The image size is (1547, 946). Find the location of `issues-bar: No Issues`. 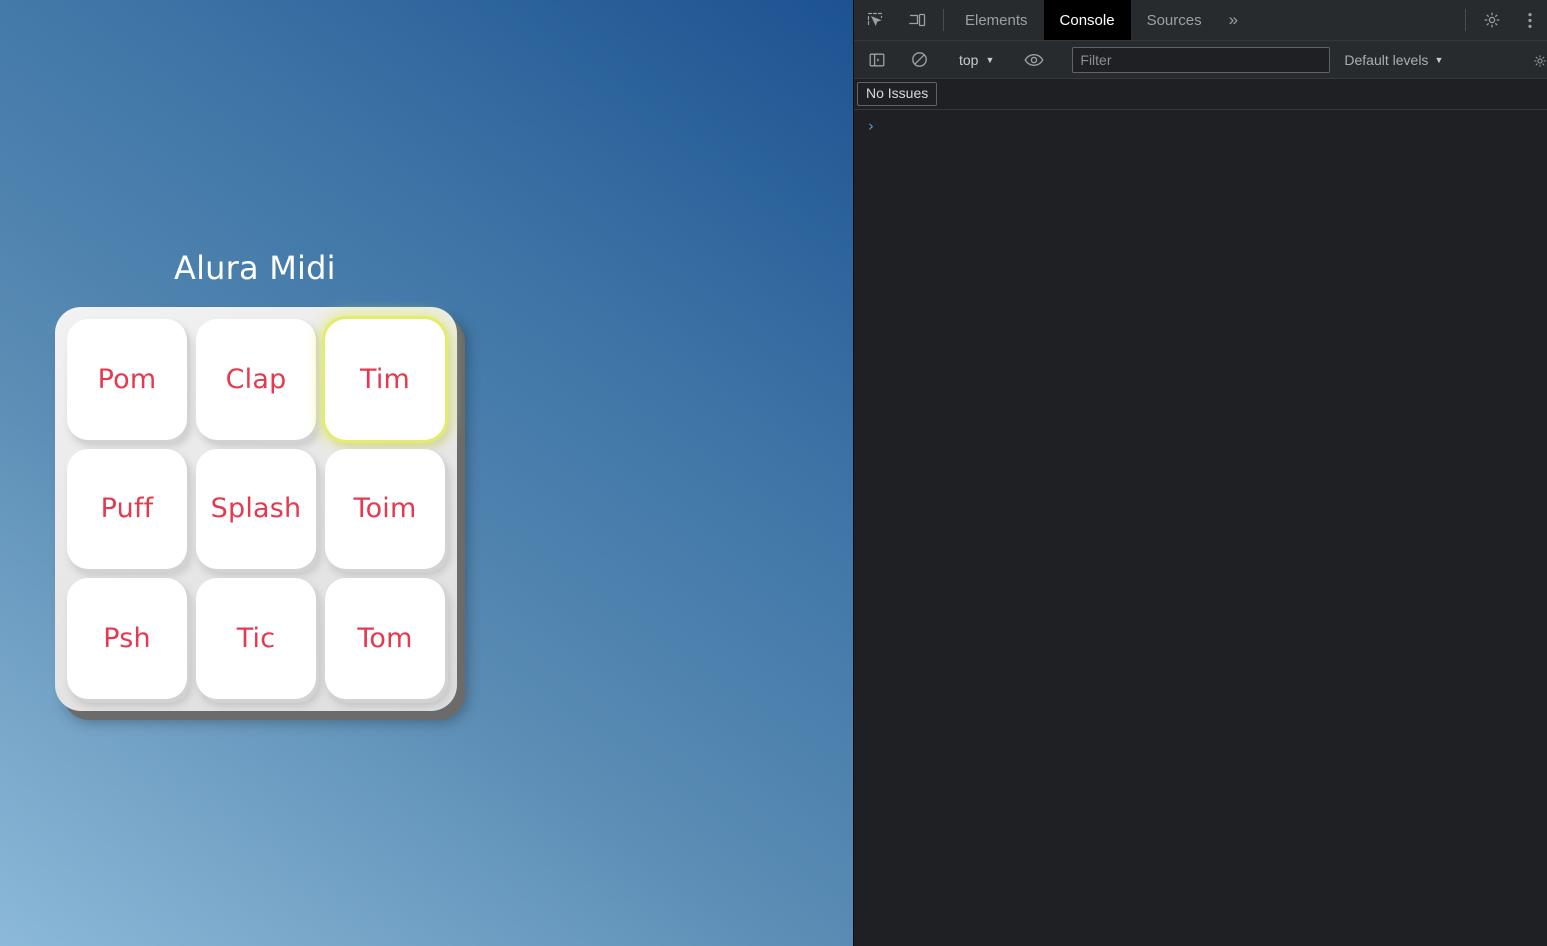

issues-bar: No Issues is located at coordinates (1200, 94).